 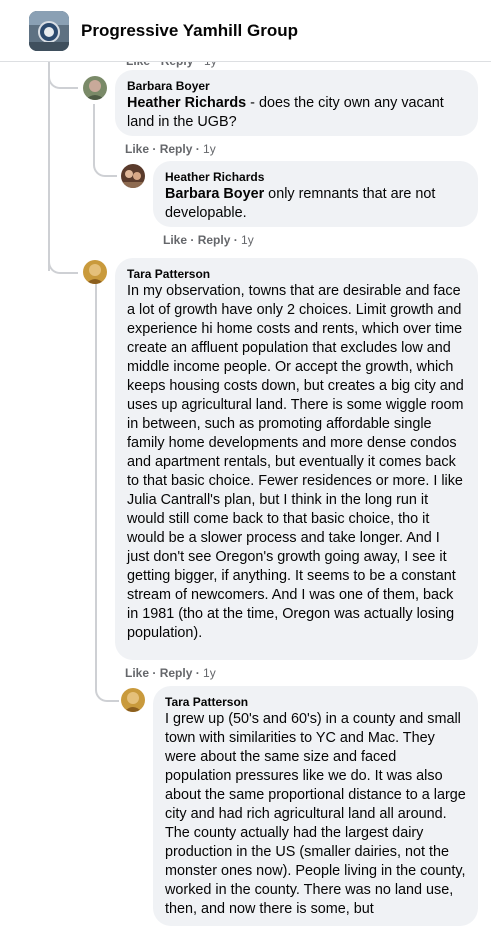 I want to click on comment-author: Barbara Boyer, so click(x=296, y=86).